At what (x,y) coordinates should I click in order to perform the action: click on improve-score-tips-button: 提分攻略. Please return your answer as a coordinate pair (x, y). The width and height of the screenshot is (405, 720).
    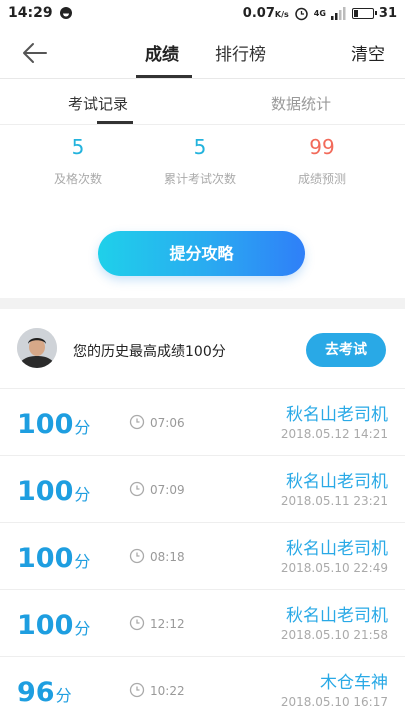
    Looking at the image, I should click on (201, 253).